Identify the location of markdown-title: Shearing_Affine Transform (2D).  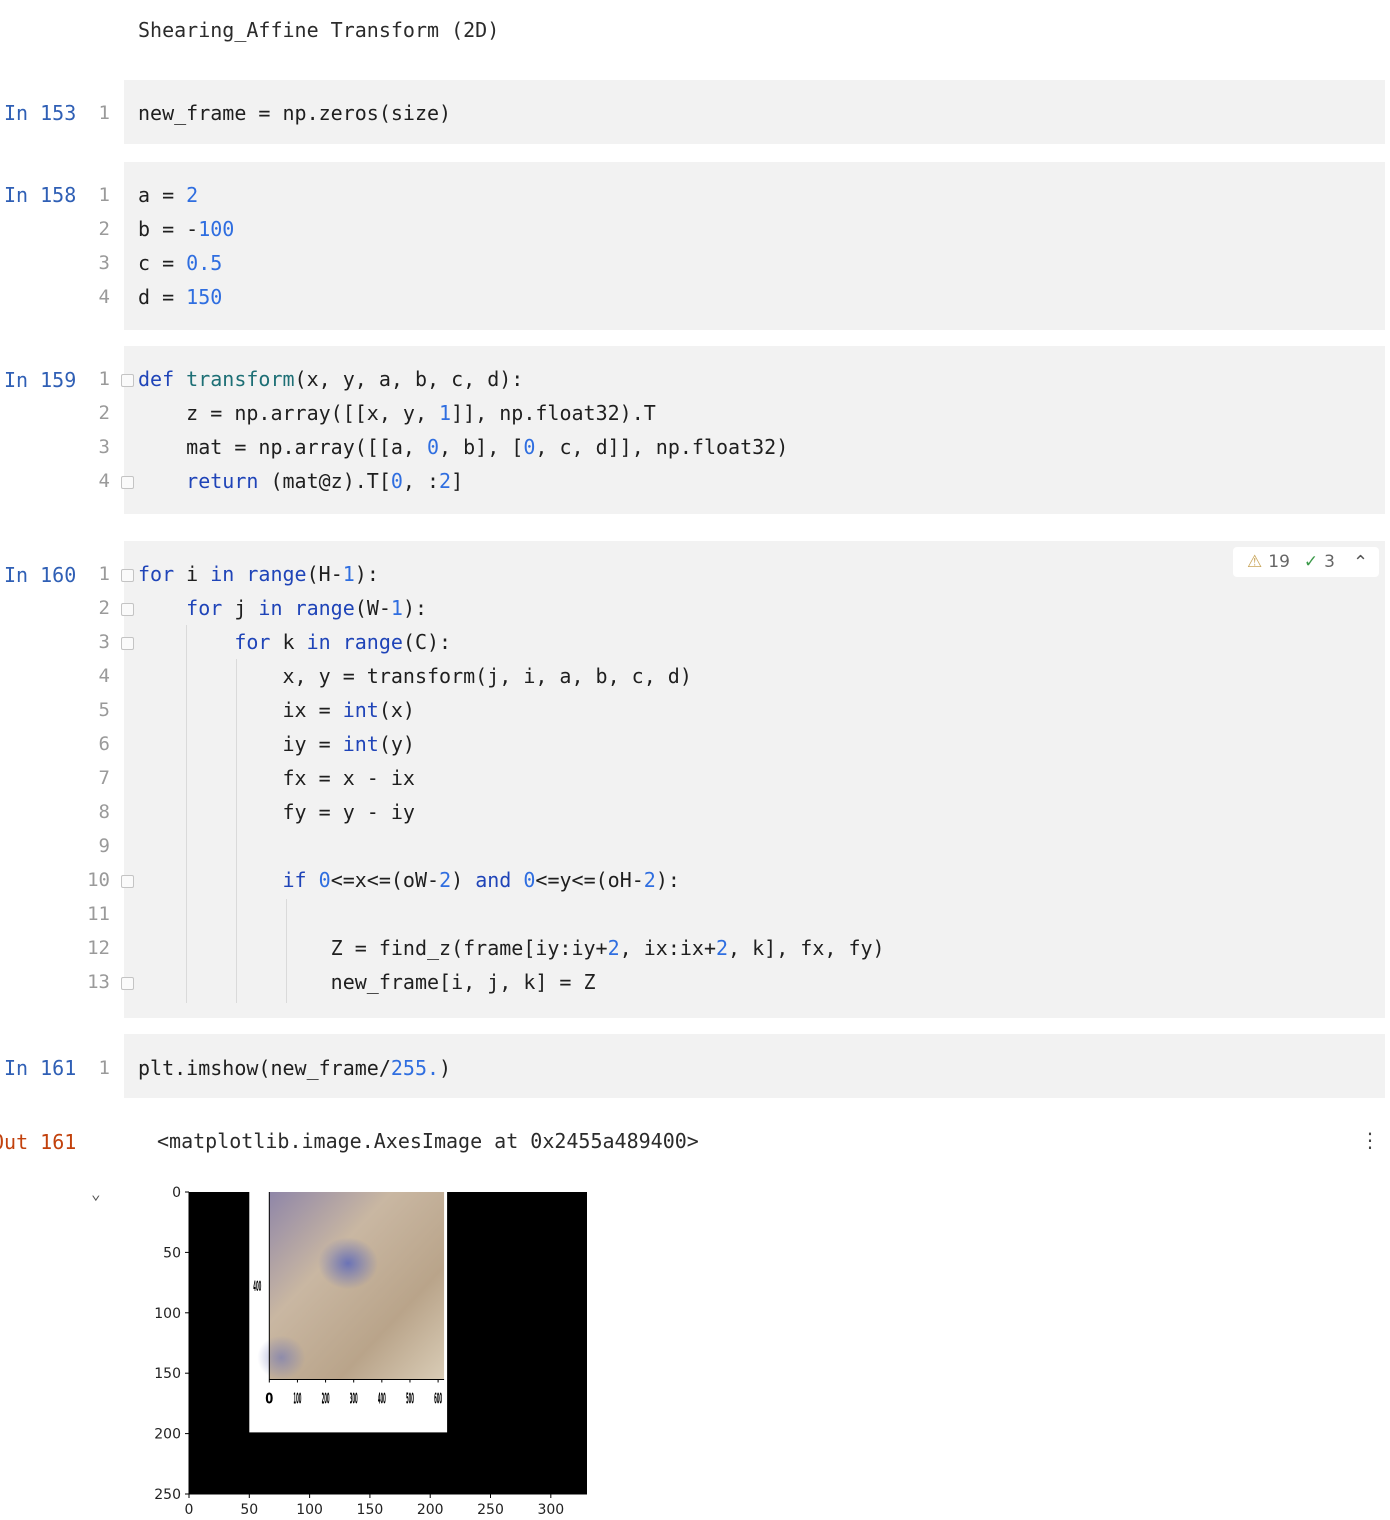
(319, 30).